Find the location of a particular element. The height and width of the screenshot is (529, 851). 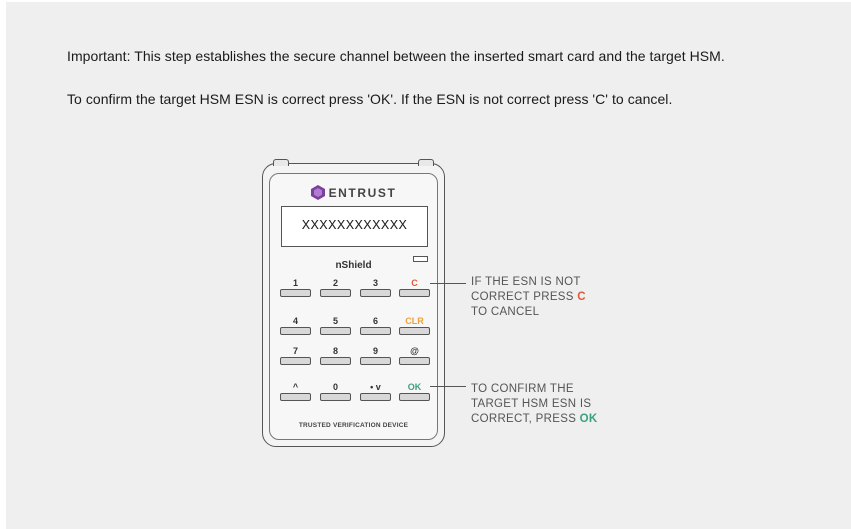

keypad-key: 2 is located at coordinates (335, 287).